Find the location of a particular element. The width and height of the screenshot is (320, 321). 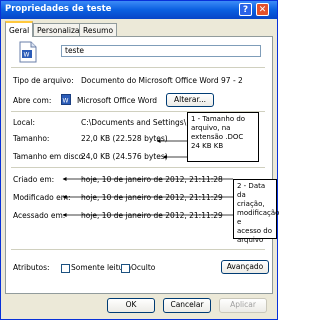

callout-line: modificação e is located at coordinates (258, 217).